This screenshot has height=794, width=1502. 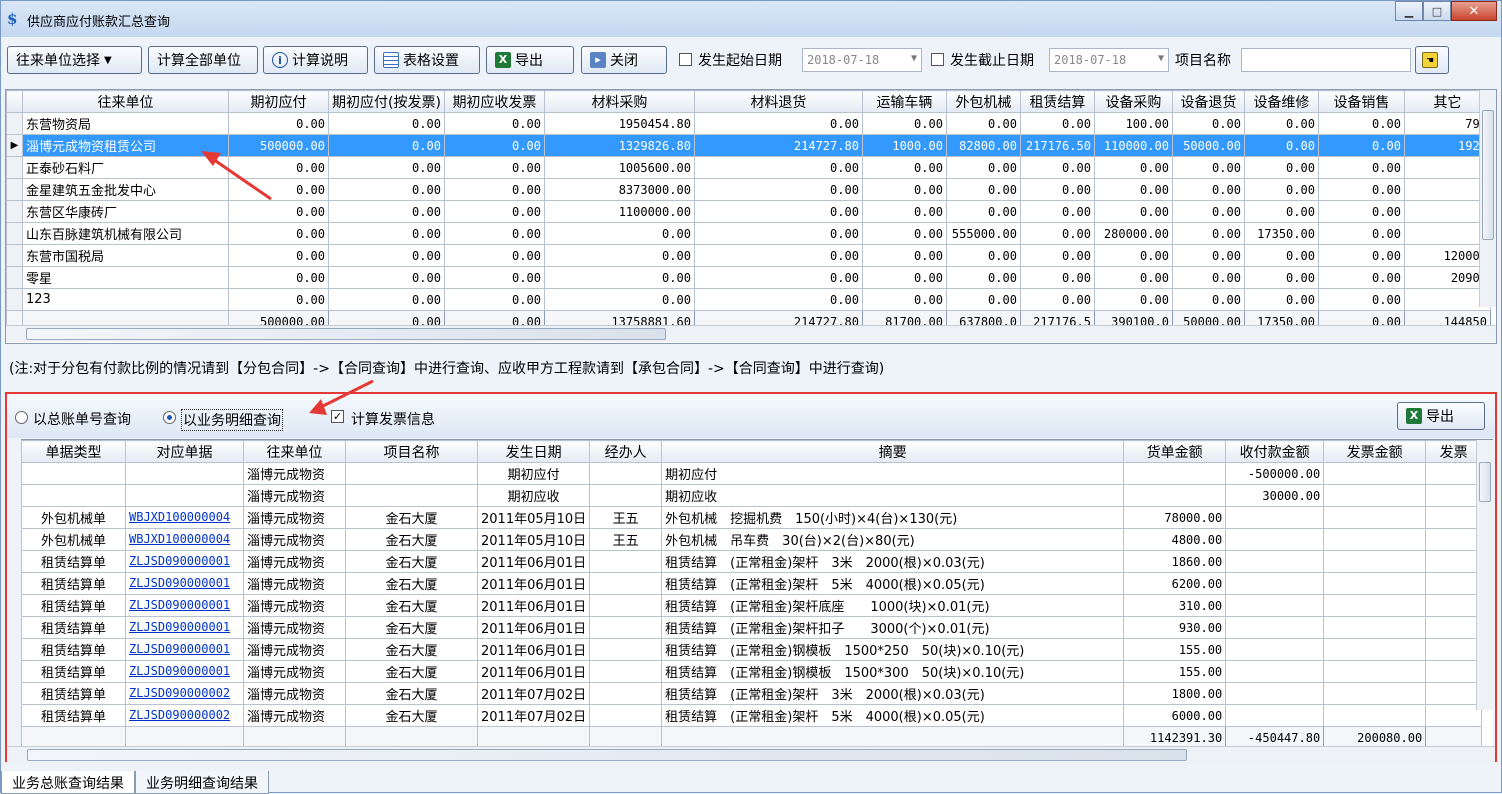 I want to click on end-date-picker: 2018-07-18 ▼, so click(x=1109, y=60).